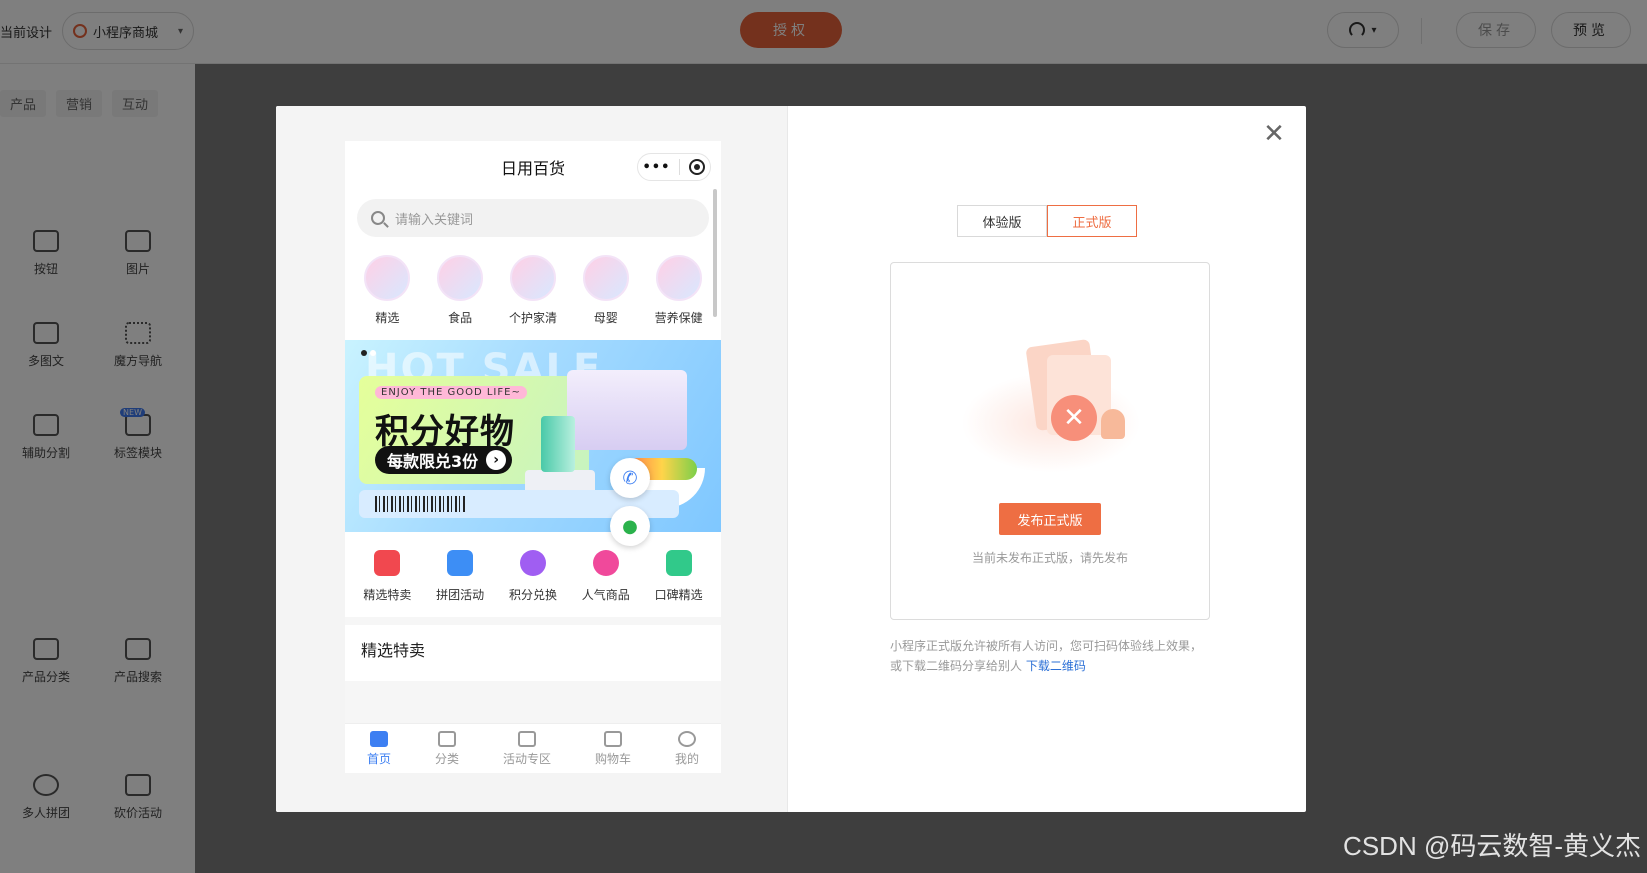  I want to click on search-icon, so click(378, 218).